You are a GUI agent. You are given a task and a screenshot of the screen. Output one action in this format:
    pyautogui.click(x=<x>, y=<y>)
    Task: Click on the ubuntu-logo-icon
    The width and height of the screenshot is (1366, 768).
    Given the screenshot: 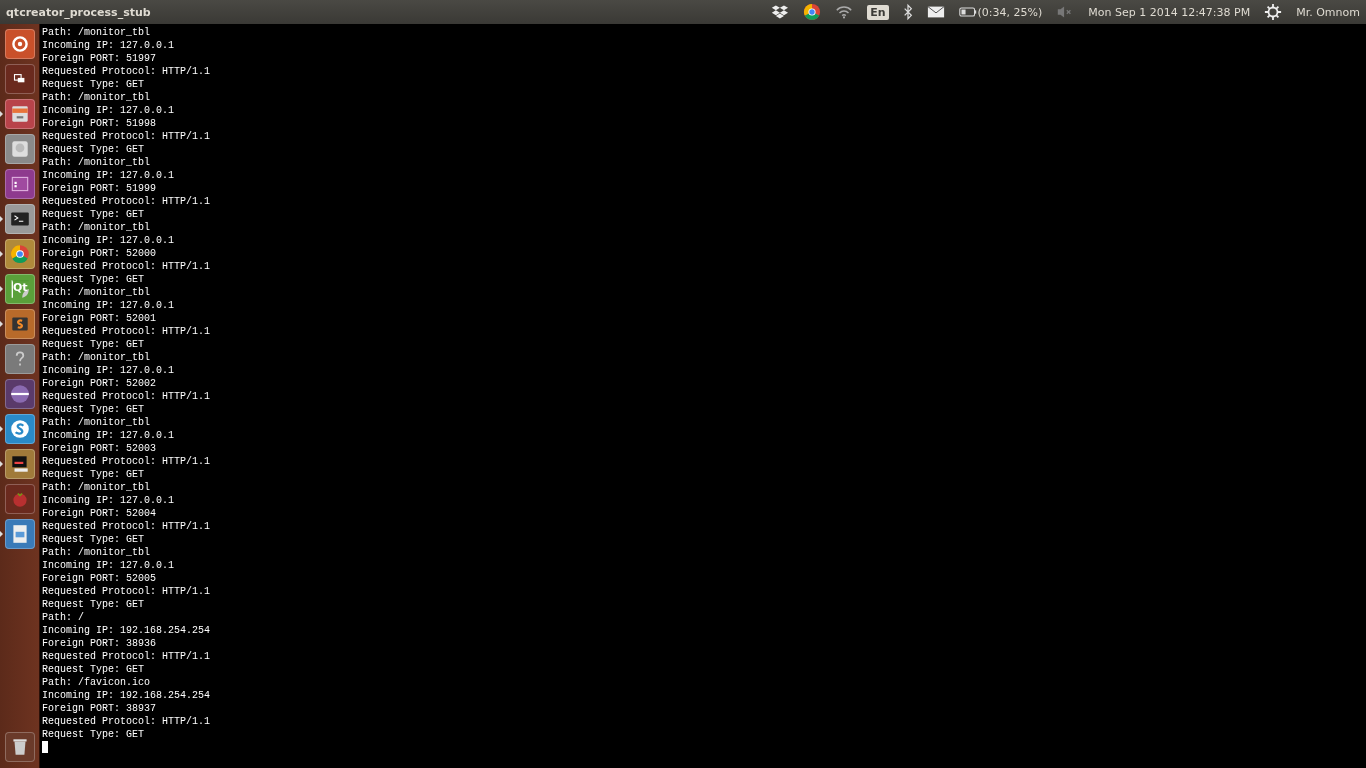 What is the action you would take?
    pyautogui.click(x=20, y=44)
    